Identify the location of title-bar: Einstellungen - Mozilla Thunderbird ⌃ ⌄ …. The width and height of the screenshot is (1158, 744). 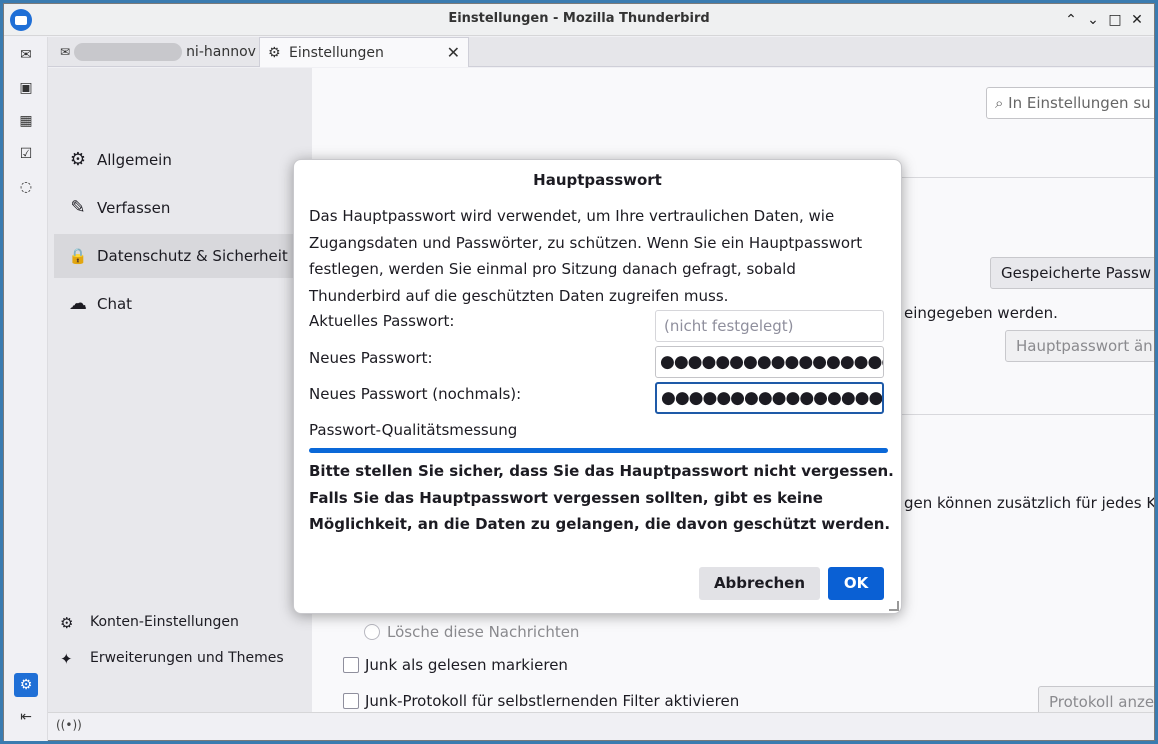
(579, 20).